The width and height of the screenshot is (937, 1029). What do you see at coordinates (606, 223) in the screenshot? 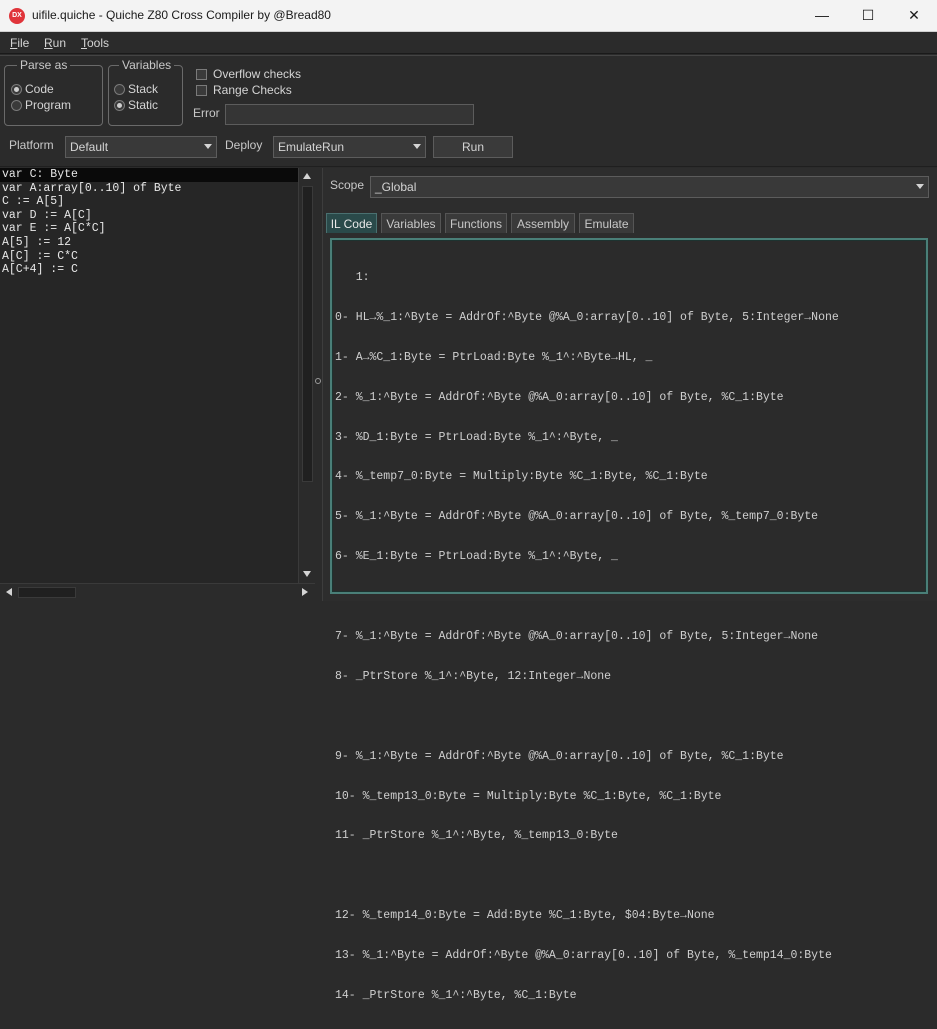
I see `tab-emulate: Emulate` at bounding box center [606, 223].